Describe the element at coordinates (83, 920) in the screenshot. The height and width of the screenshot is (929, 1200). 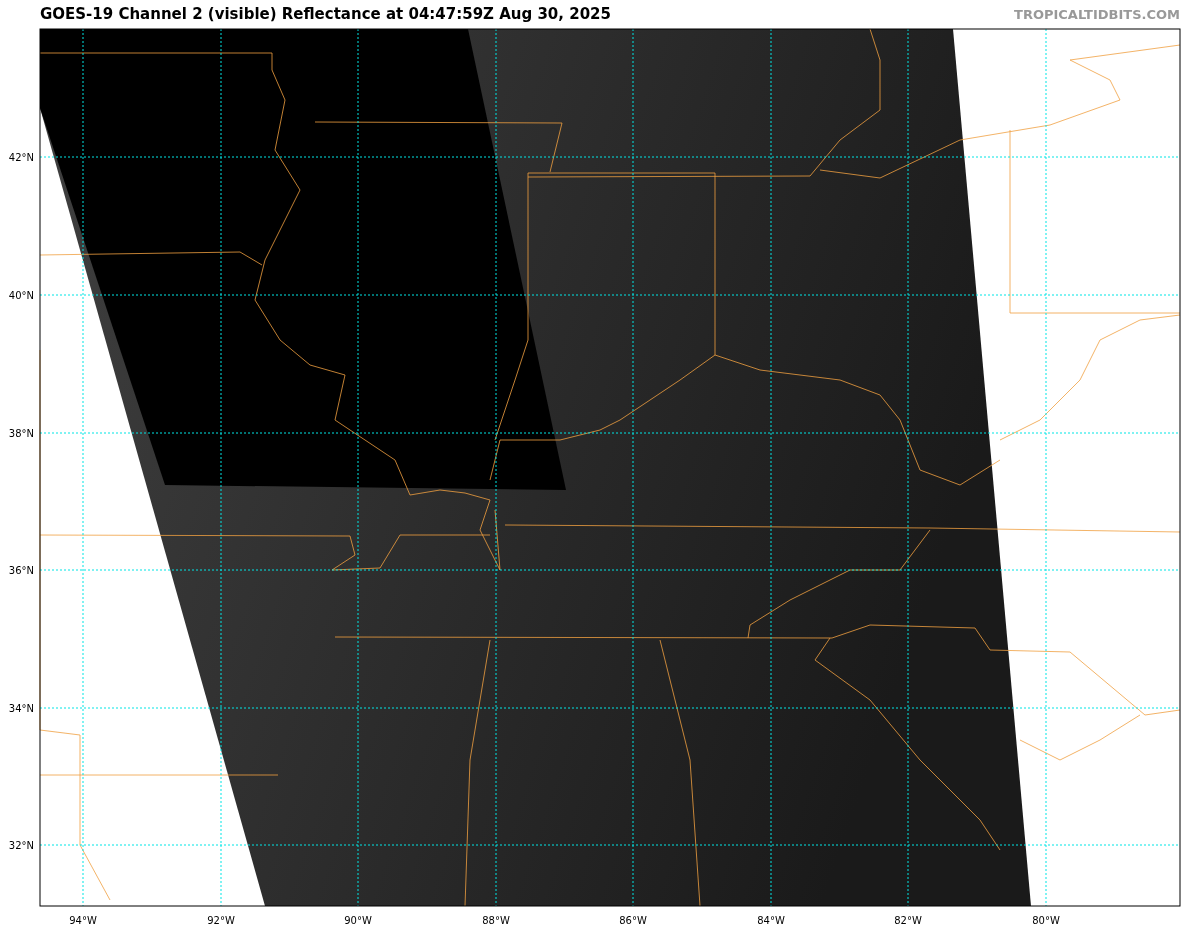
I see `longitude-label: 94°W` at that location.